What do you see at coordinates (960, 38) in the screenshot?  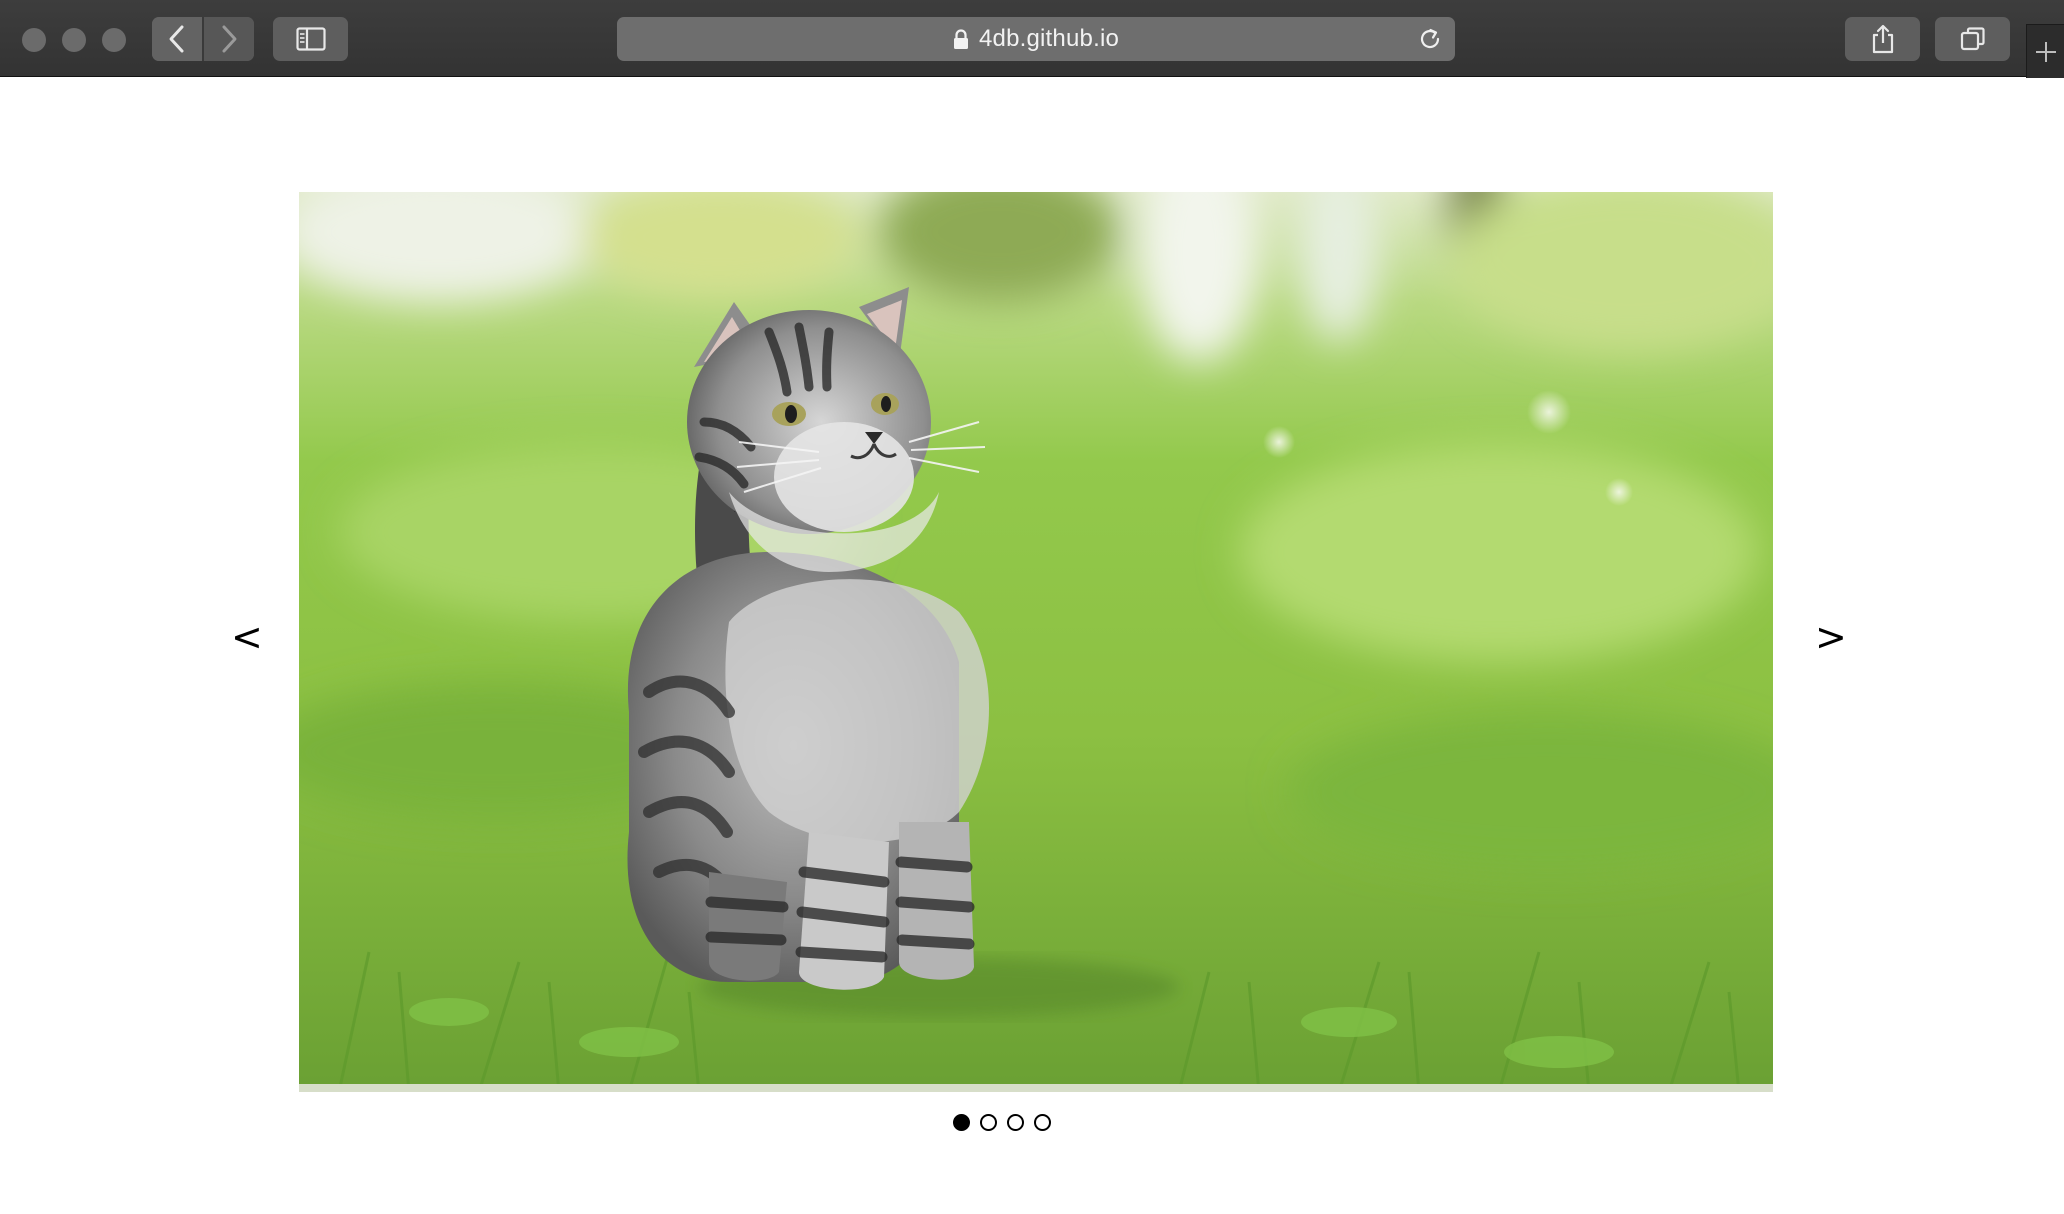 I see `lock-icon` at bounding box center [960, 38].